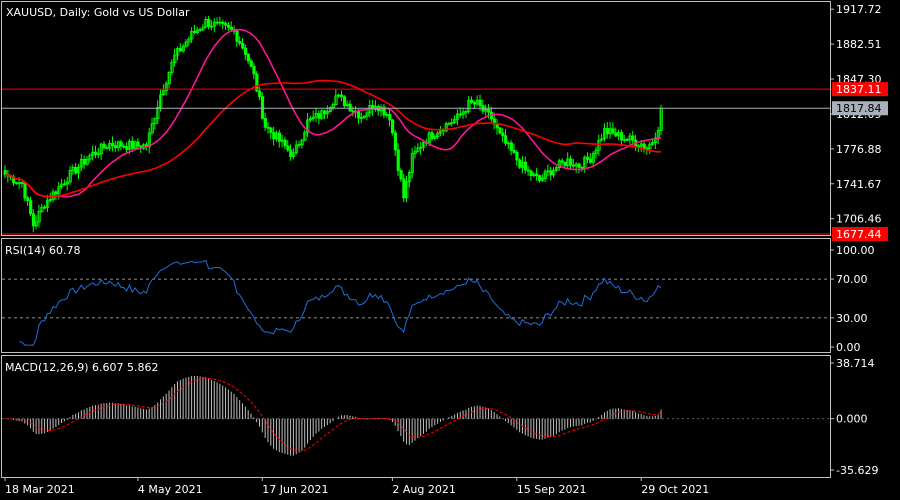  Describe the element at coordinates (675, 489) in the screenshot. I see `x-tick-label: 29 Oct 2021` at that location.